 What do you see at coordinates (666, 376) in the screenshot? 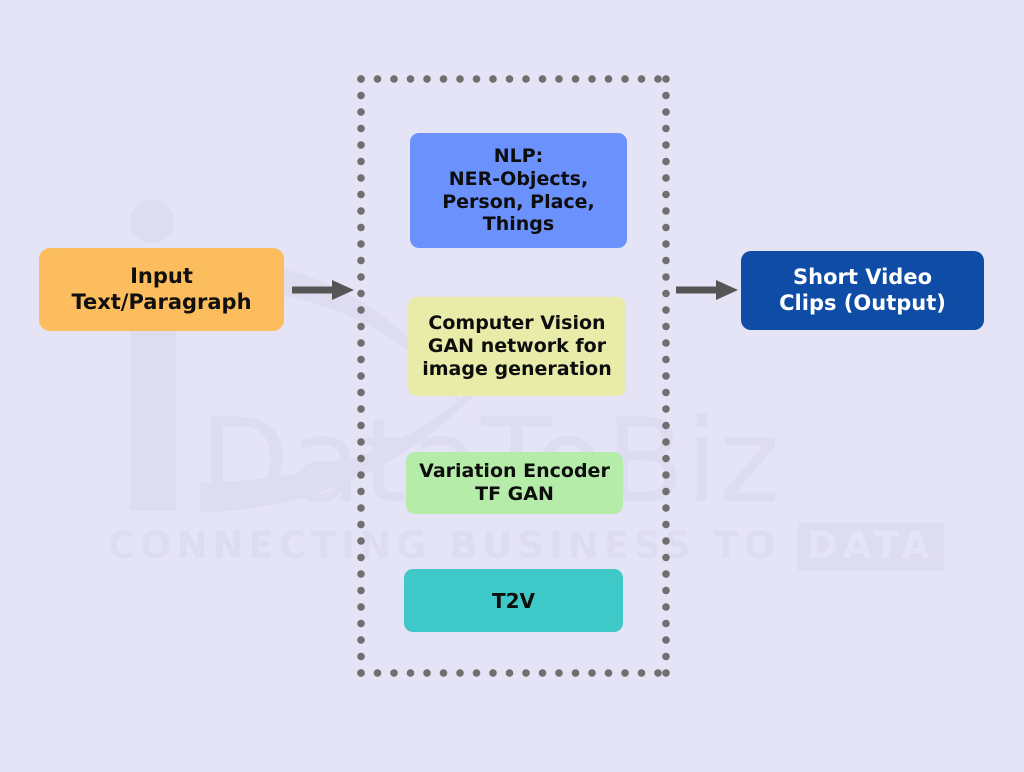
I see `pipeline-border-right` at bounding box center [666, 376].